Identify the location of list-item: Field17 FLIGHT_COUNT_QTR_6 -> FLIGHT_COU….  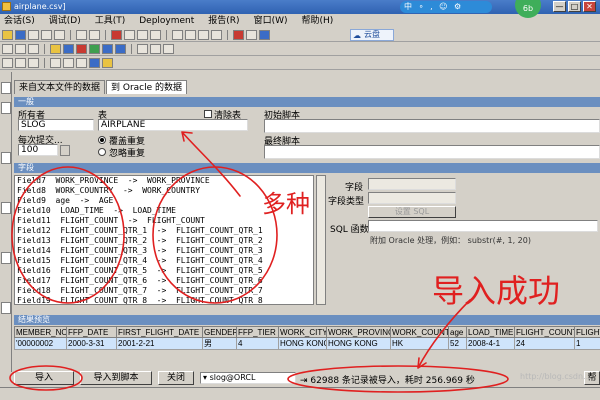
(164, 281).